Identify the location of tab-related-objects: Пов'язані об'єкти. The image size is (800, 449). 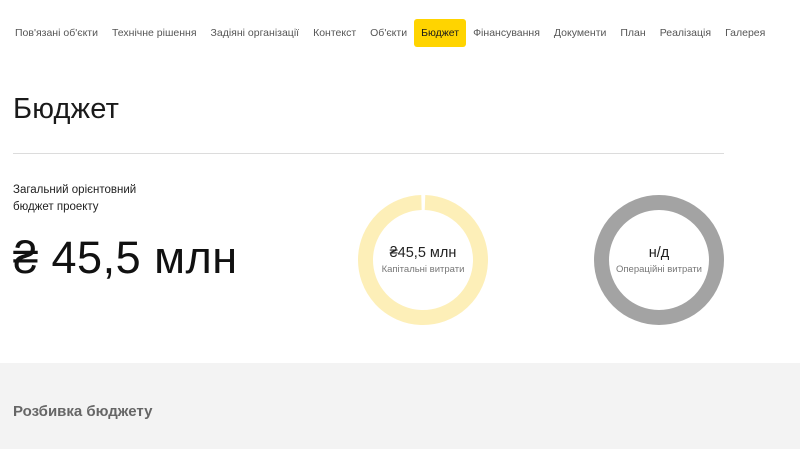
(56, 33).